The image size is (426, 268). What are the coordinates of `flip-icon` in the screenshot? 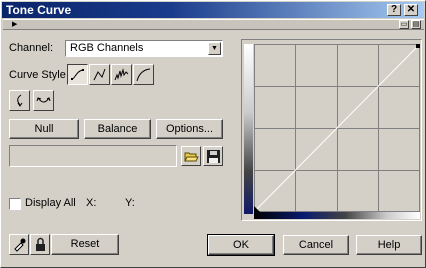 It's located at (43, 100).